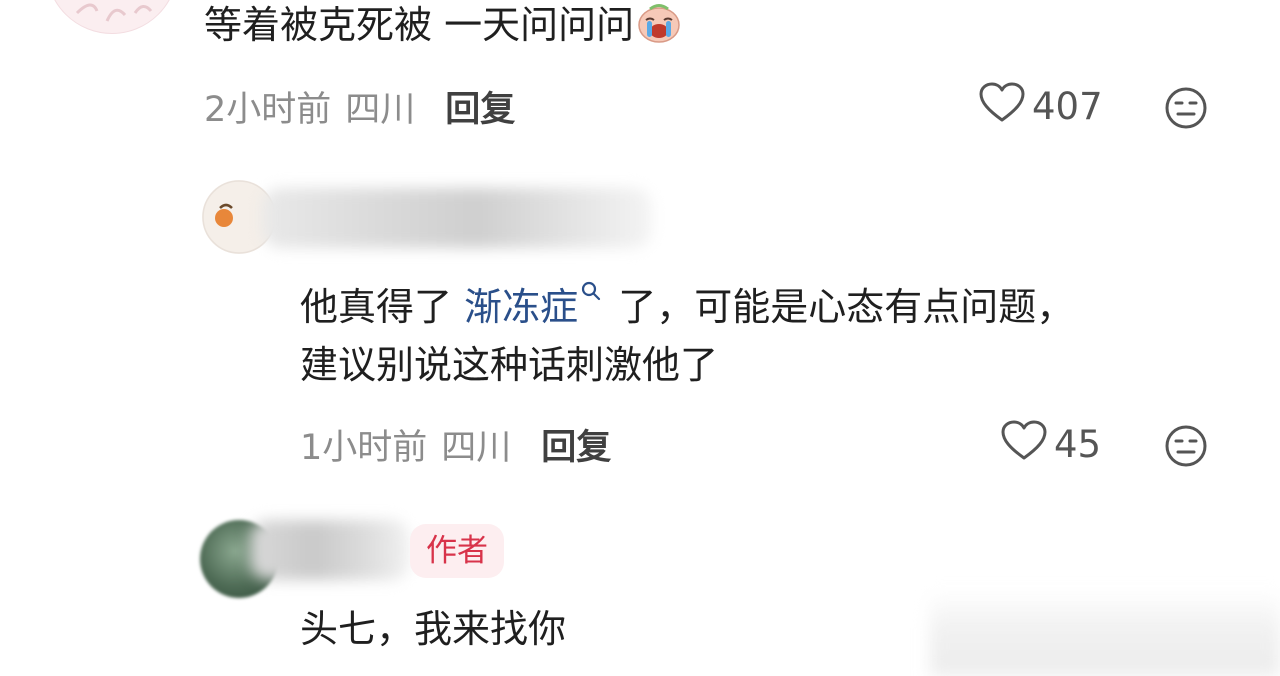  What do you see at coordinates (380, 109) in the screenshot?
I see `comment-location: 四川` at bounding box center [380, 109].